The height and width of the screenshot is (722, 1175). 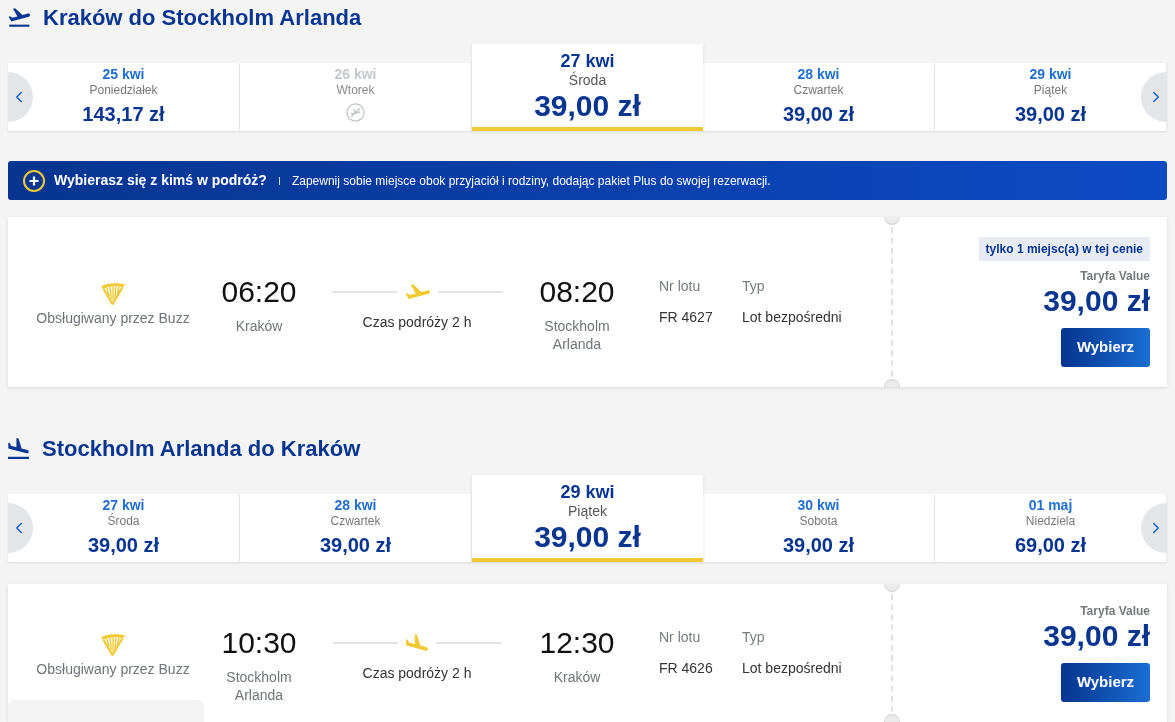 I want to click on date-tab: 26 kwi Wtorek, so click(x=356, y=97).